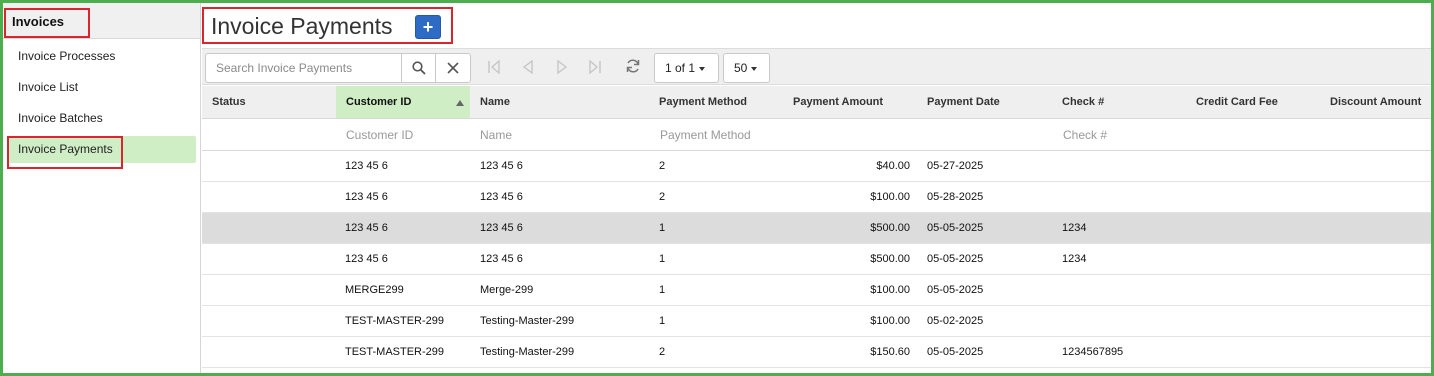 The width and height of the screenshot is (1434, 376). I want to click on cell-payment-amount: $150.60, so click(890, 352).